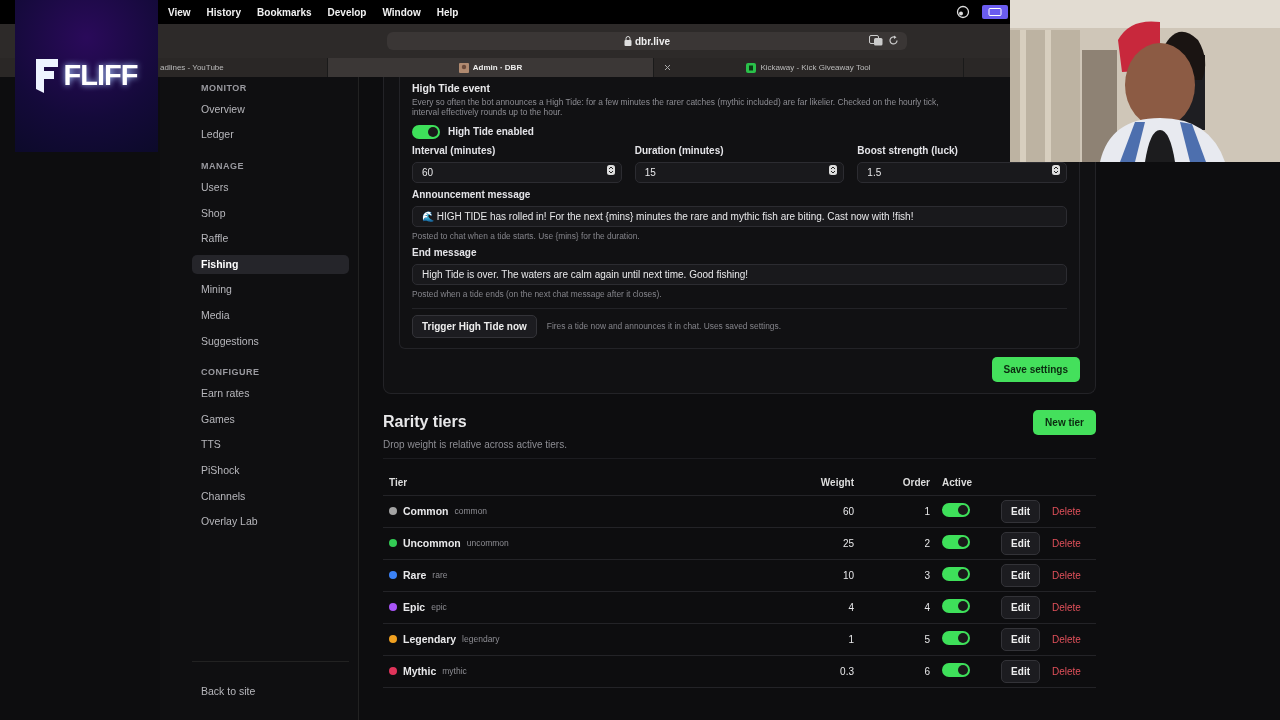  What do you see at coordinates (454, 671) in the screenshot?
I see `tier-key: mythic` at bounding box center [454, 671].